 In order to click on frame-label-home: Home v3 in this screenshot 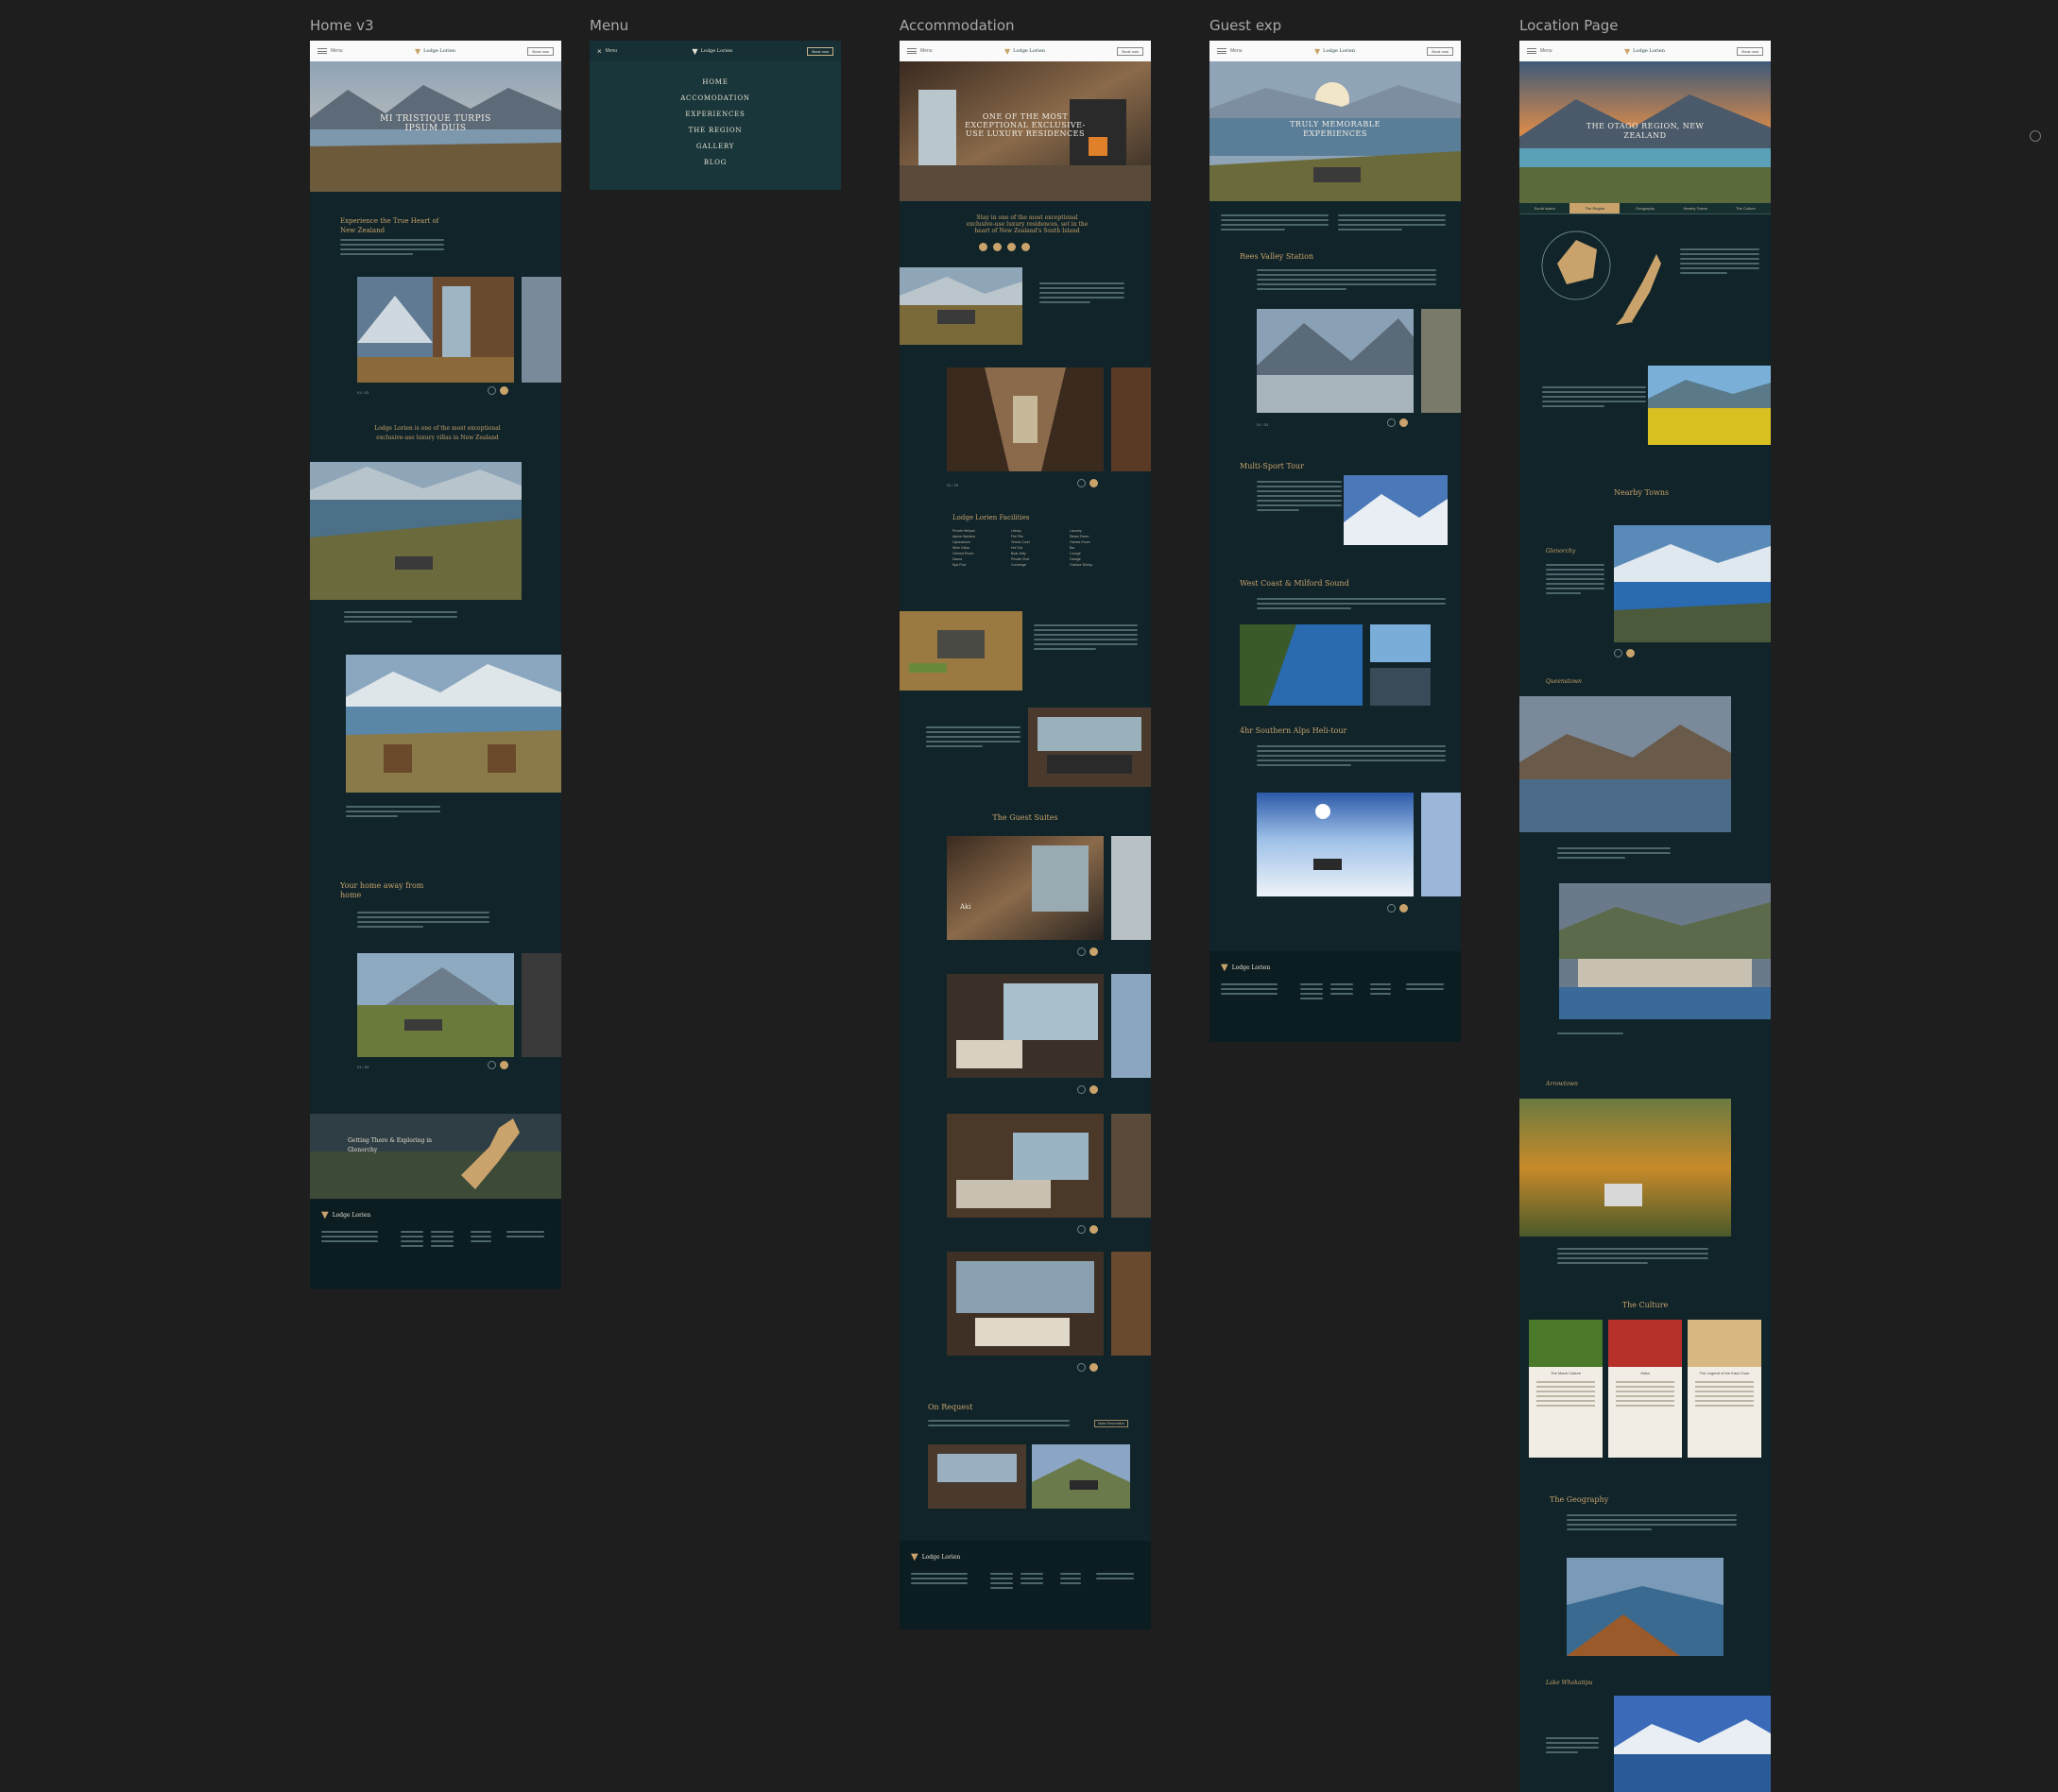, I will do `click(342, 25)`.